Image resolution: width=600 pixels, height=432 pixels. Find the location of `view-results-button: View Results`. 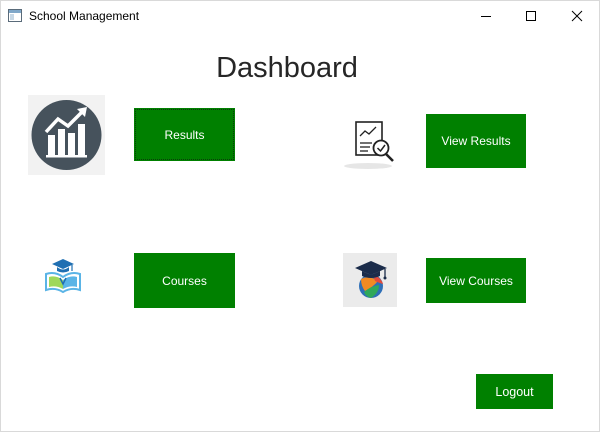

view-results-button: View Results is located at coordinates (476, 141).